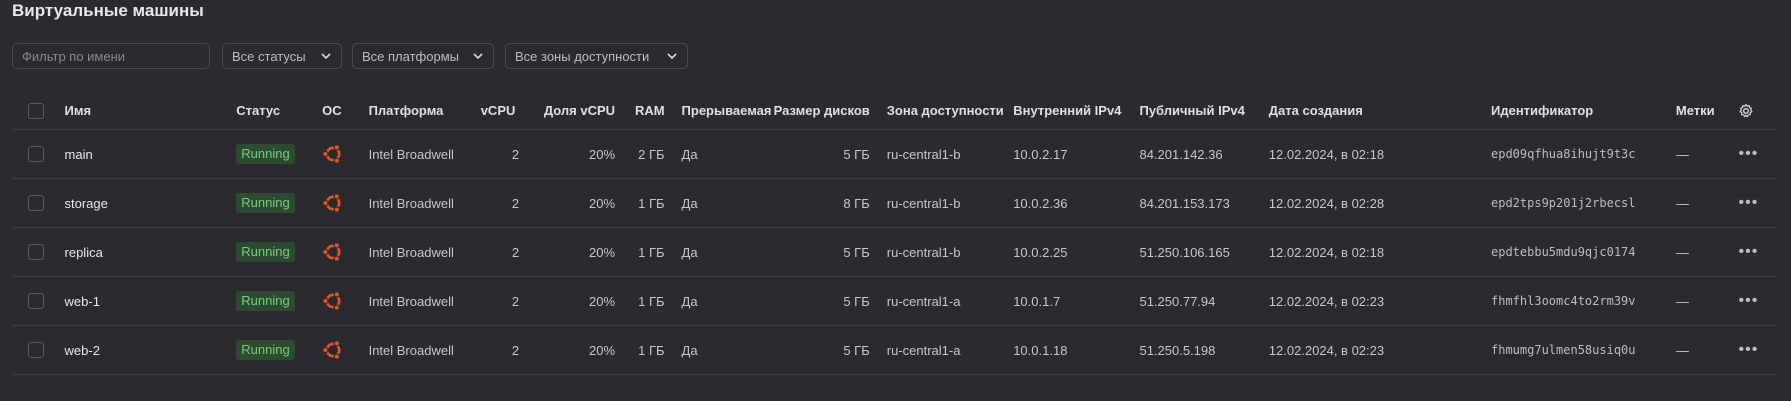  I want to click on id-cell: epd09qfhua8ihujt9t3c, so click(1583, 154).